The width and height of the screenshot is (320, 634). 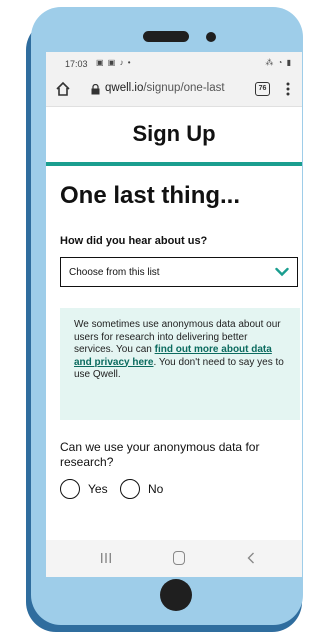 I want to click on phone-home-button, so click(x=176, y=595).